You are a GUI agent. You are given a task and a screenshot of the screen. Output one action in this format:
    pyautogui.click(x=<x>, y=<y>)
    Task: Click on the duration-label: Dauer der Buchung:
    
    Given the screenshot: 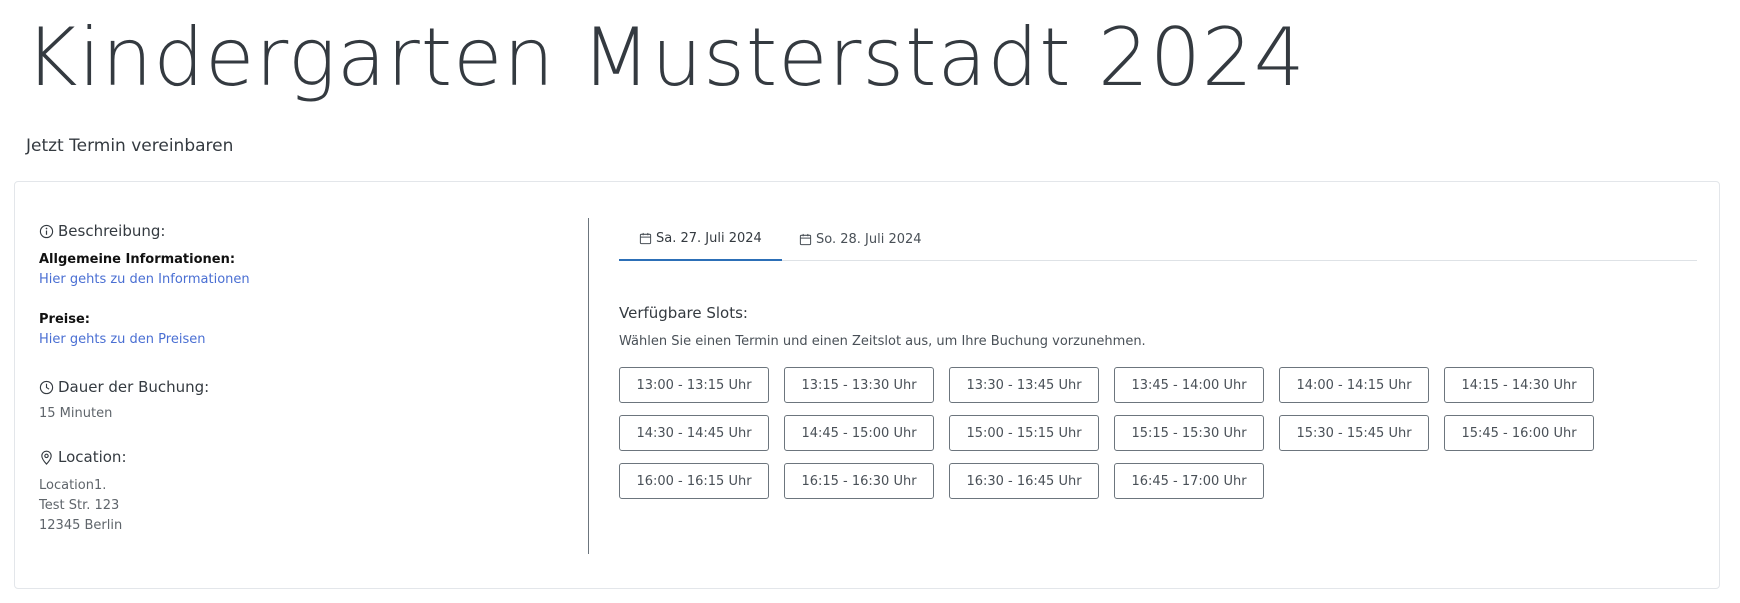 What is the action you would take?
    pyautogui.click(x=134, y=387)
    